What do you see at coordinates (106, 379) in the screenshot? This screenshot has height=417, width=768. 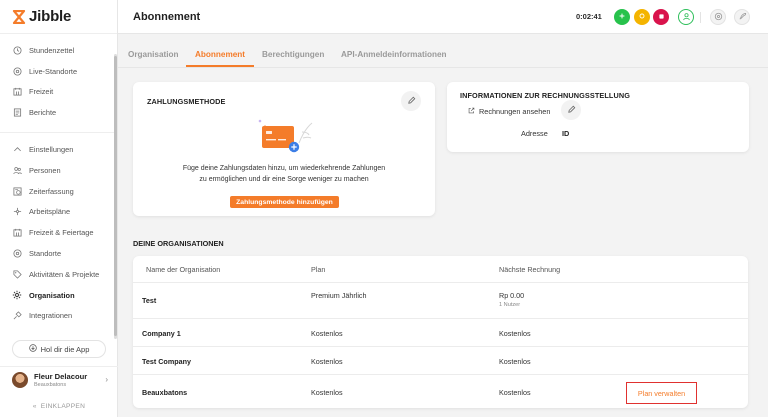 I see `chevron-right-icon: ›` at bounding box center [106, 379].